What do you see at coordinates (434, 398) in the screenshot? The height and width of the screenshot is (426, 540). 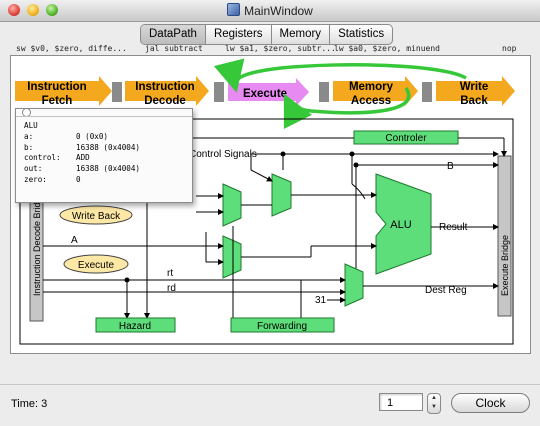 I see `stepper-up-icon: ▲` at bounding box center [434, 398].